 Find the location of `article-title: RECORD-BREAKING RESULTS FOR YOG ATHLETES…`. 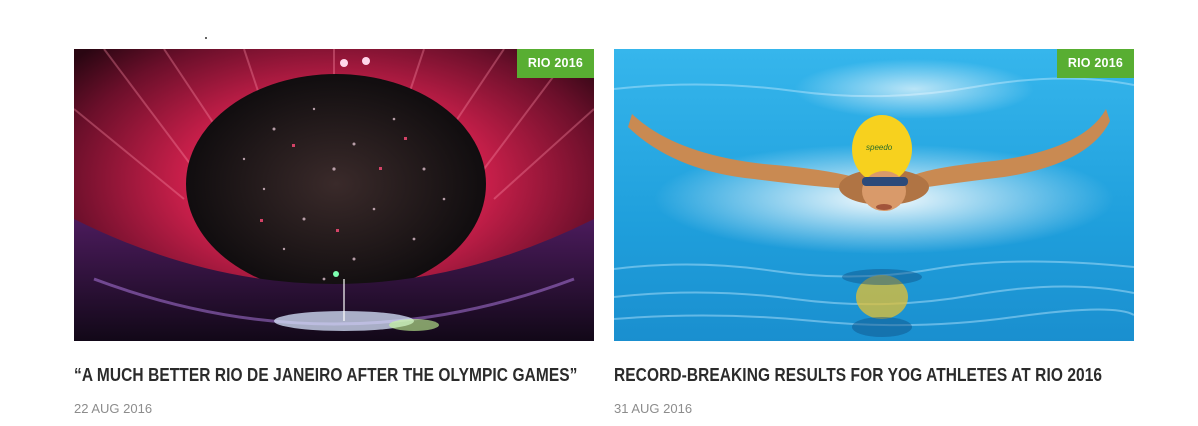

article-title: RECORD-BREAKING RESULTS FOR YOG ATHLETES… is located at coordinates (858, 375).